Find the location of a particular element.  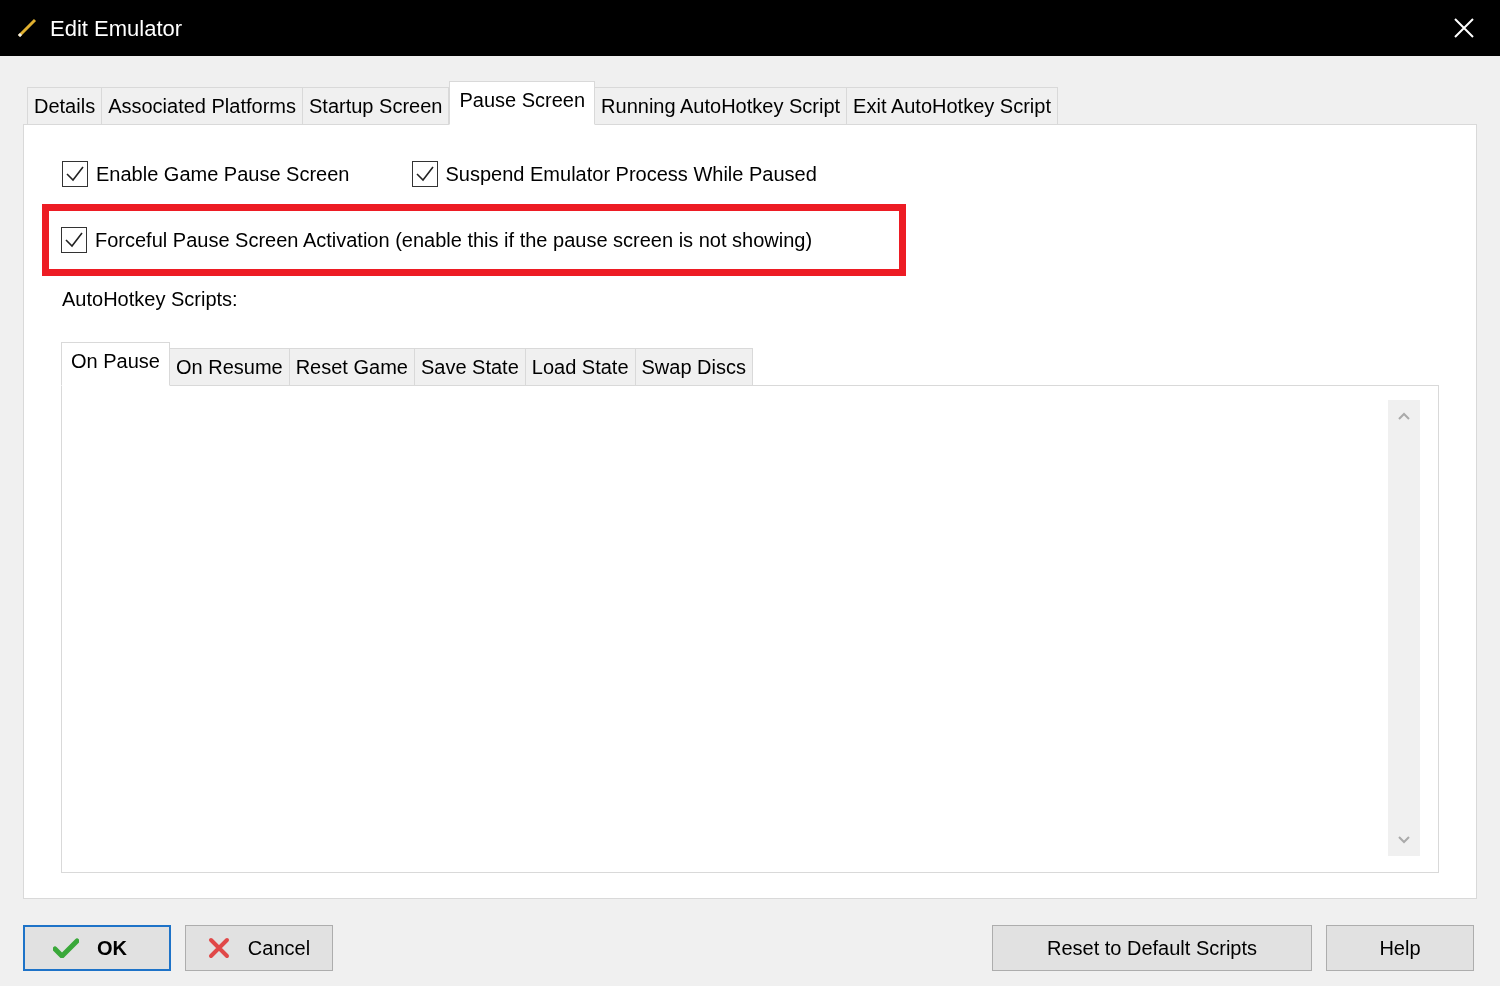

tab: Exit AutoHotkey Script is located at coordinates (952, 105).